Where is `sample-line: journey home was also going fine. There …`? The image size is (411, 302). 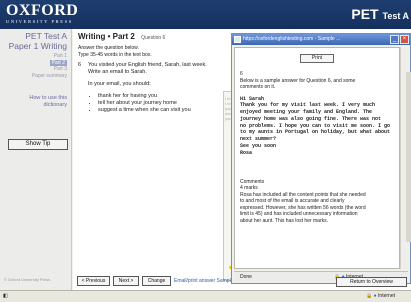 sample-line: journey home was also going fine. There … is located at coordinates (311, 118).